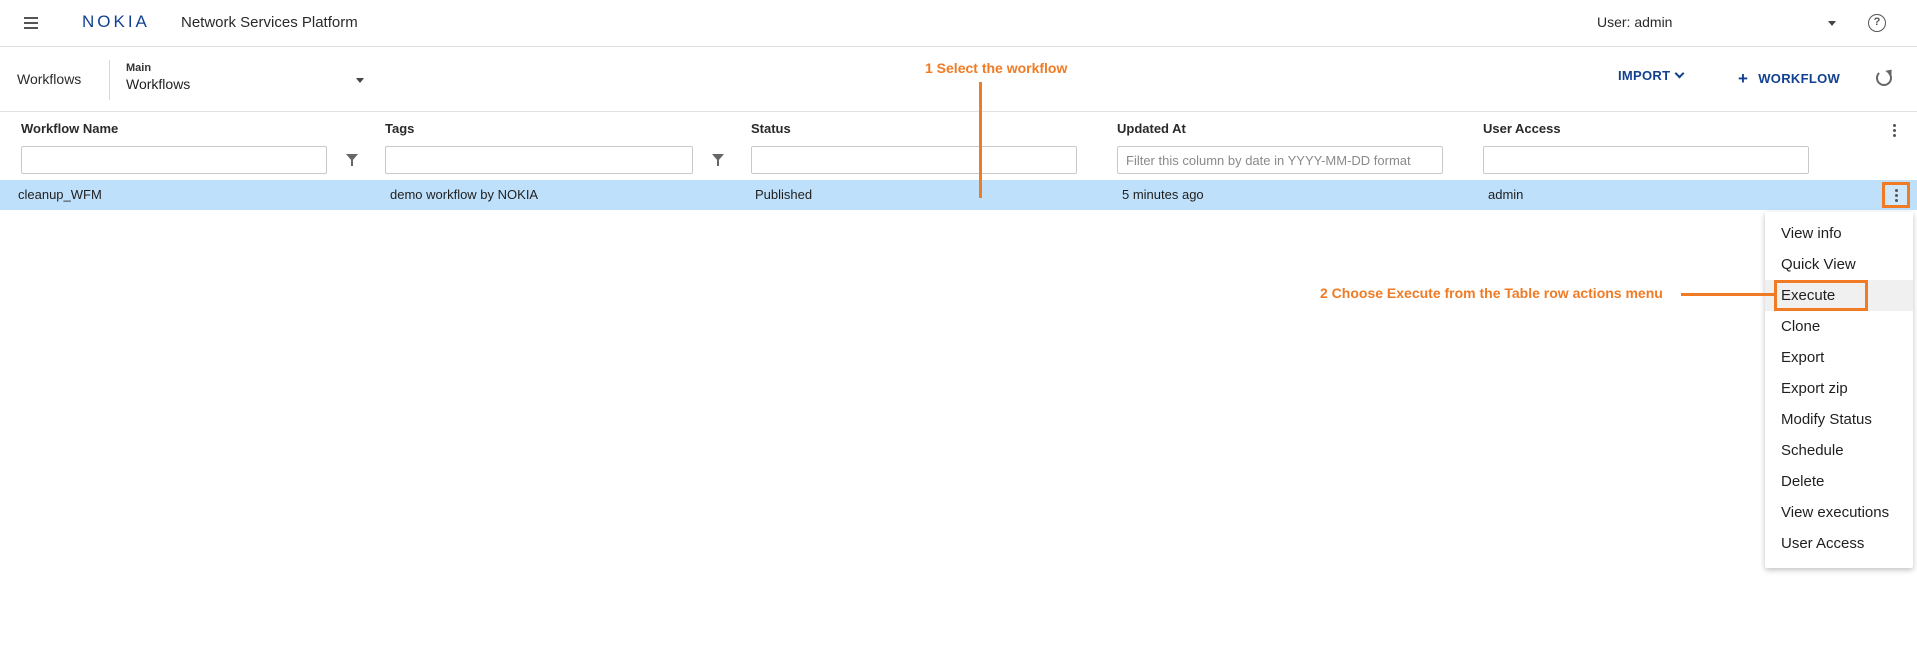 The height and width of the screenshot is (653, 1917). What do you see at coordinates (1163, 194) in the screenshot?
I see `cell-updated-at: 5 minutes ago` at bounding box center [1163, 194].